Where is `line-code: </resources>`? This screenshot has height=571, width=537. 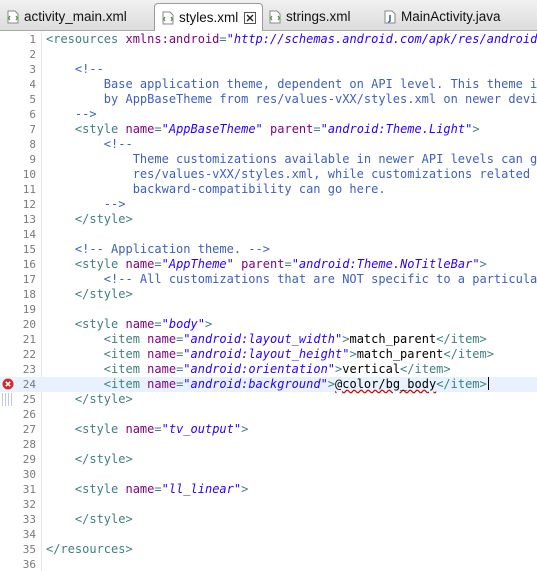
line-code: </resources> is located at coordinates (89, 549).